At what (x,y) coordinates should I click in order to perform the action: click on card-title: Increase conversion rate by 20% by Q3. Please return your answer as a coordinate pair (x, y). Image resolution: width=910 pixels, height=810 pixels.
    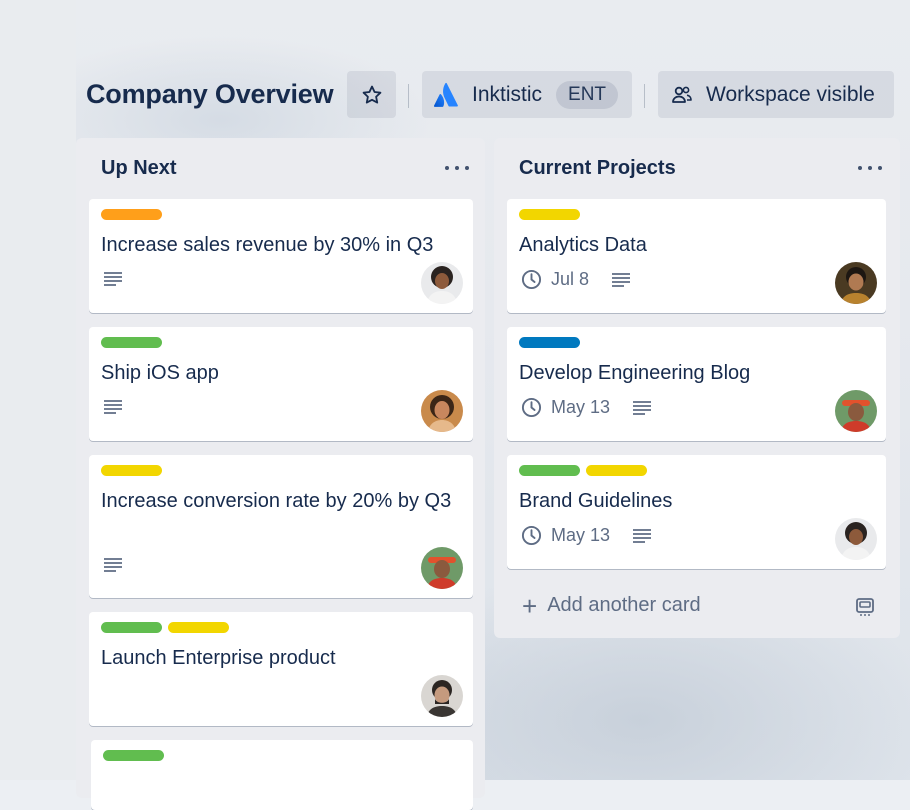
    Looking at the image, I should click on (276, 501).